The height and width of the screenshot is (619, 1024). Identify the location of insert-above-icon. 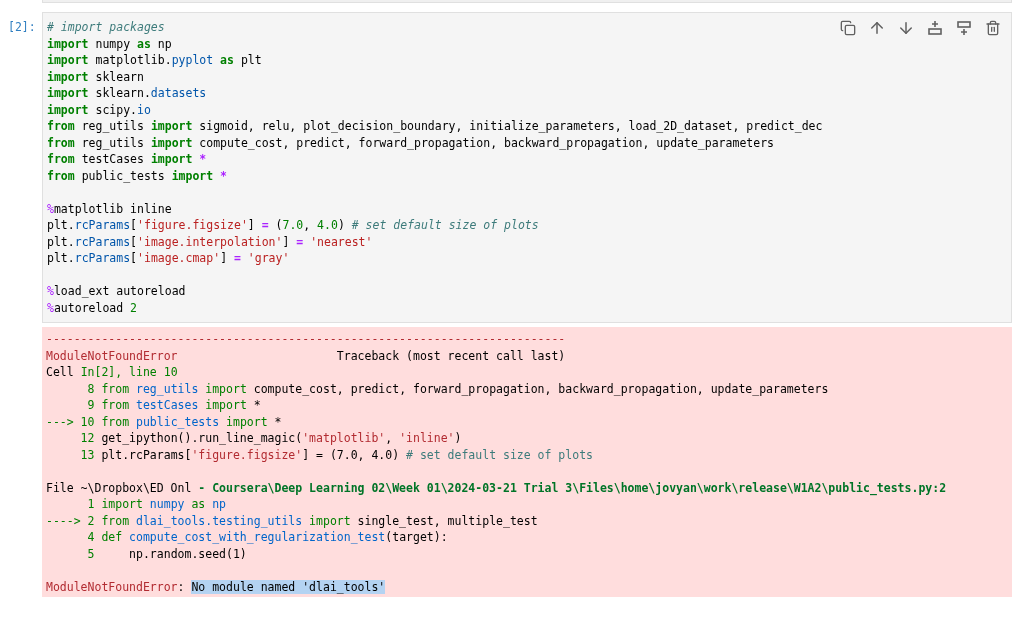
(935, 28).